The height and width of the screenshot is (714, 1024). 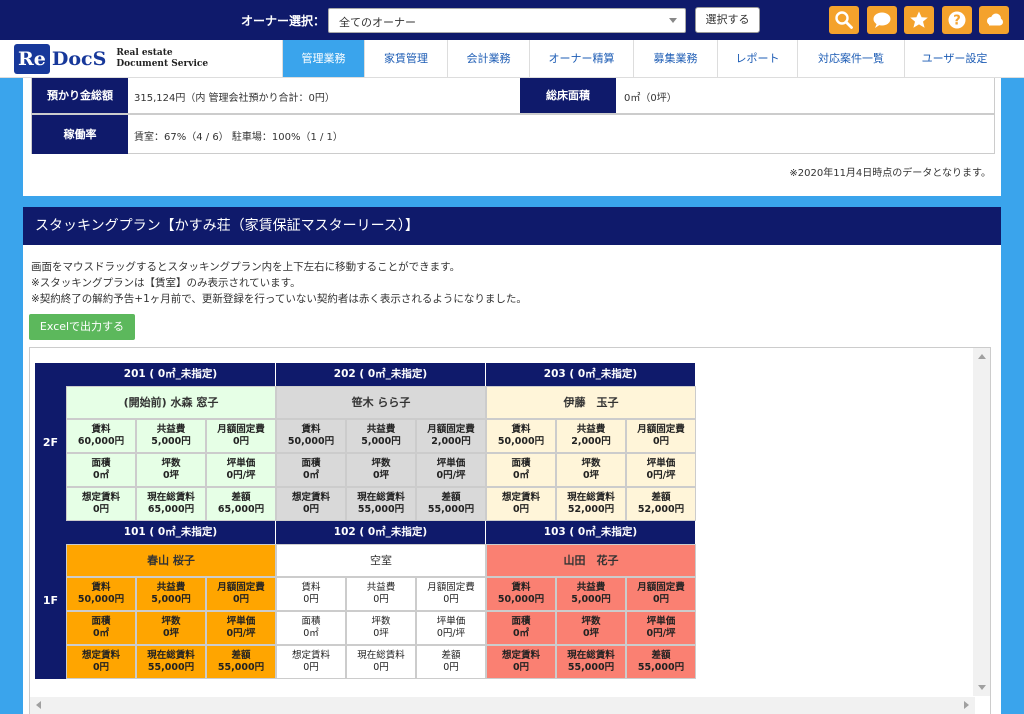 What do you see at coordinates (38, 705) in the screenshot?
I see `scroll-left-icon` at bounding box center [38, 705].